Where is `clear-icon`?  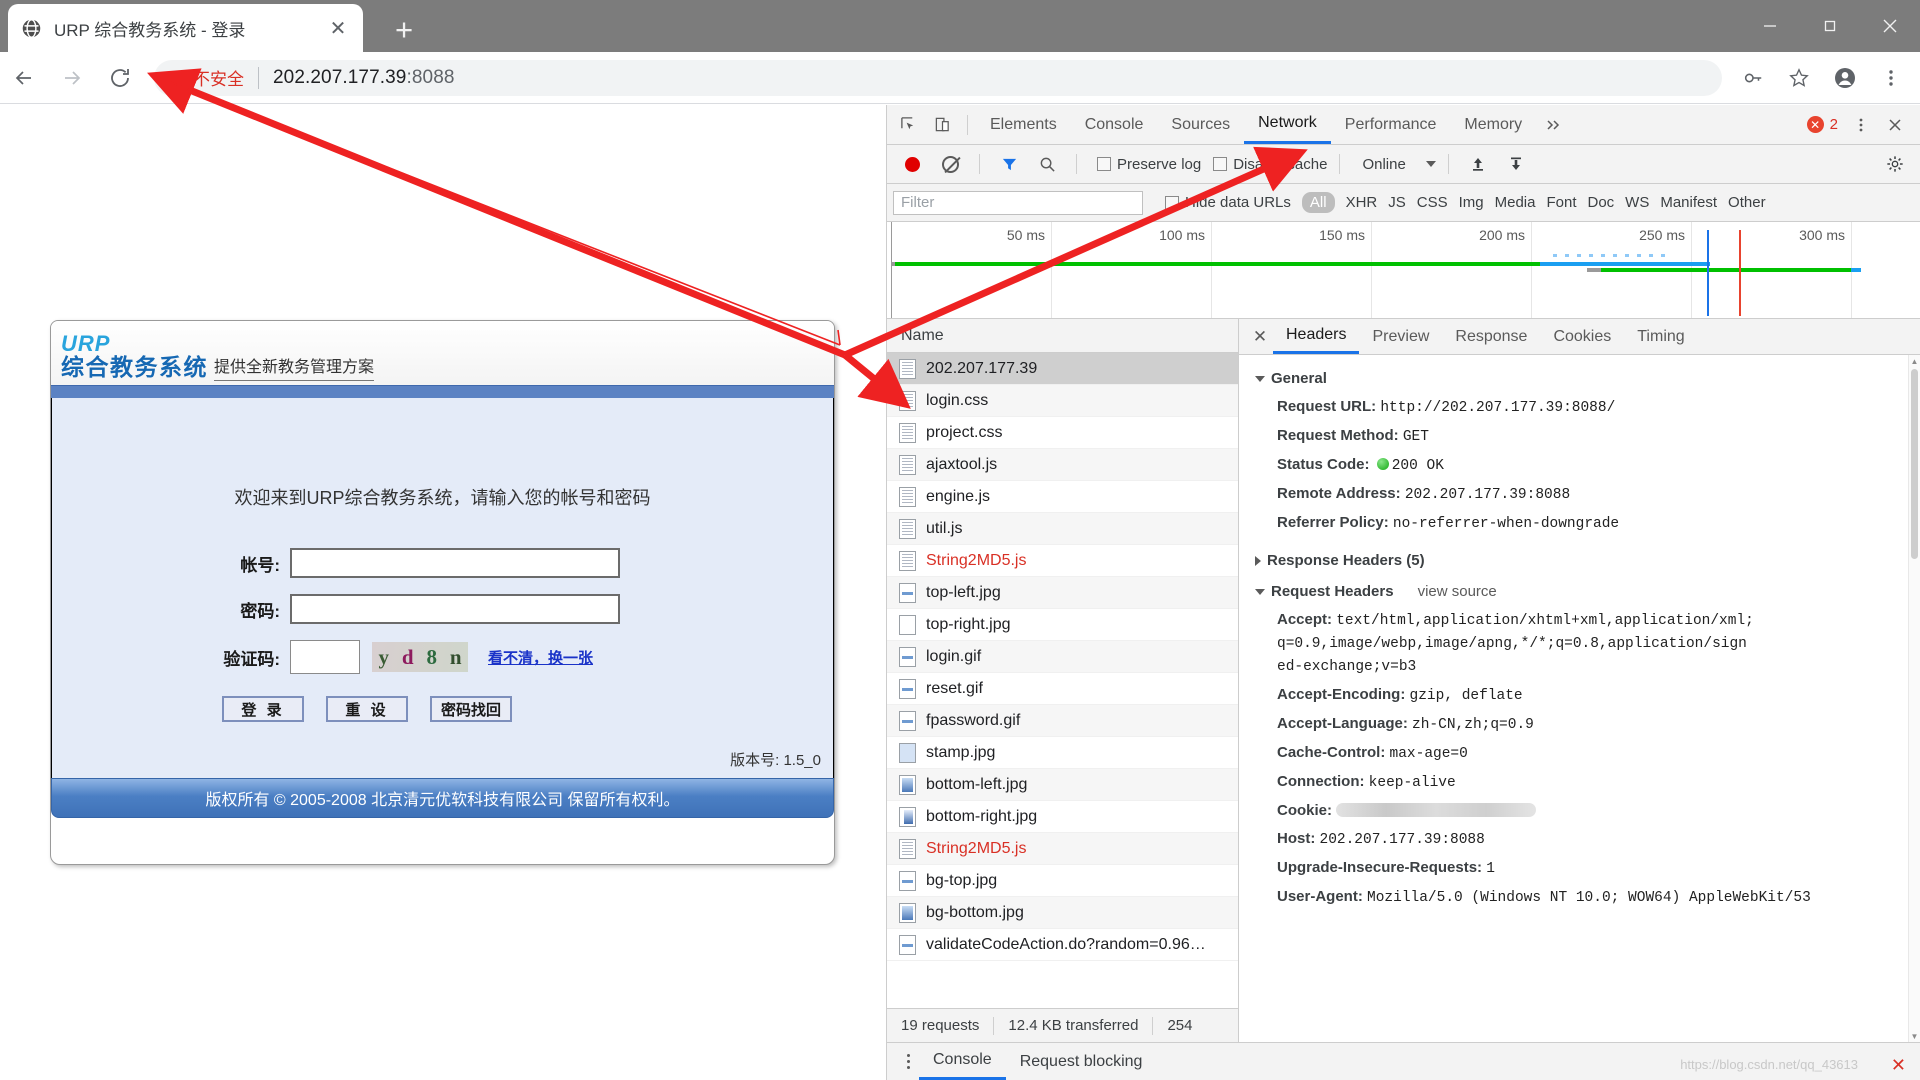
clear-icon is located at coordinates (950, 164).